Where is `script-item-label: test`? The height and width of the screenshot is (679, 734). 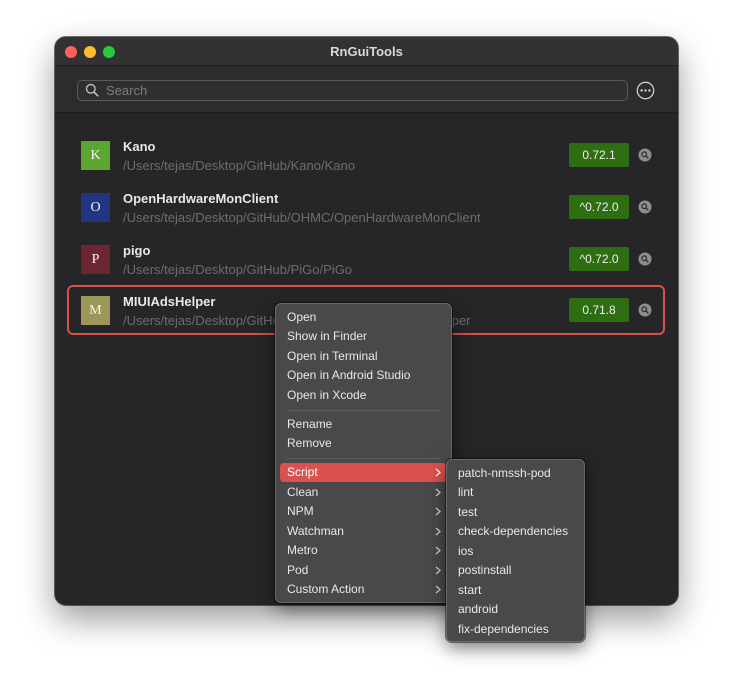 script-item-label: test is located at coordinates (468, 512).